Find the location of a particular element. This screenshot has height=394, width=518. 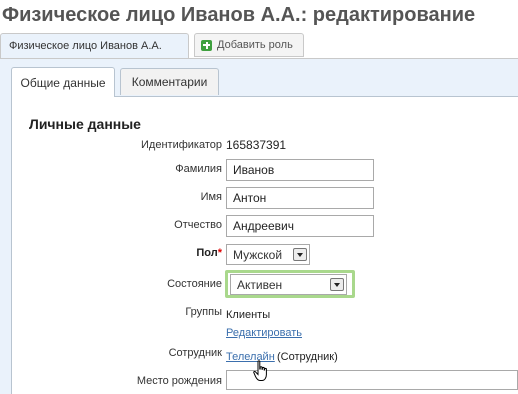

tab-general-label: Общие данные is located at coordinates (63, 82).